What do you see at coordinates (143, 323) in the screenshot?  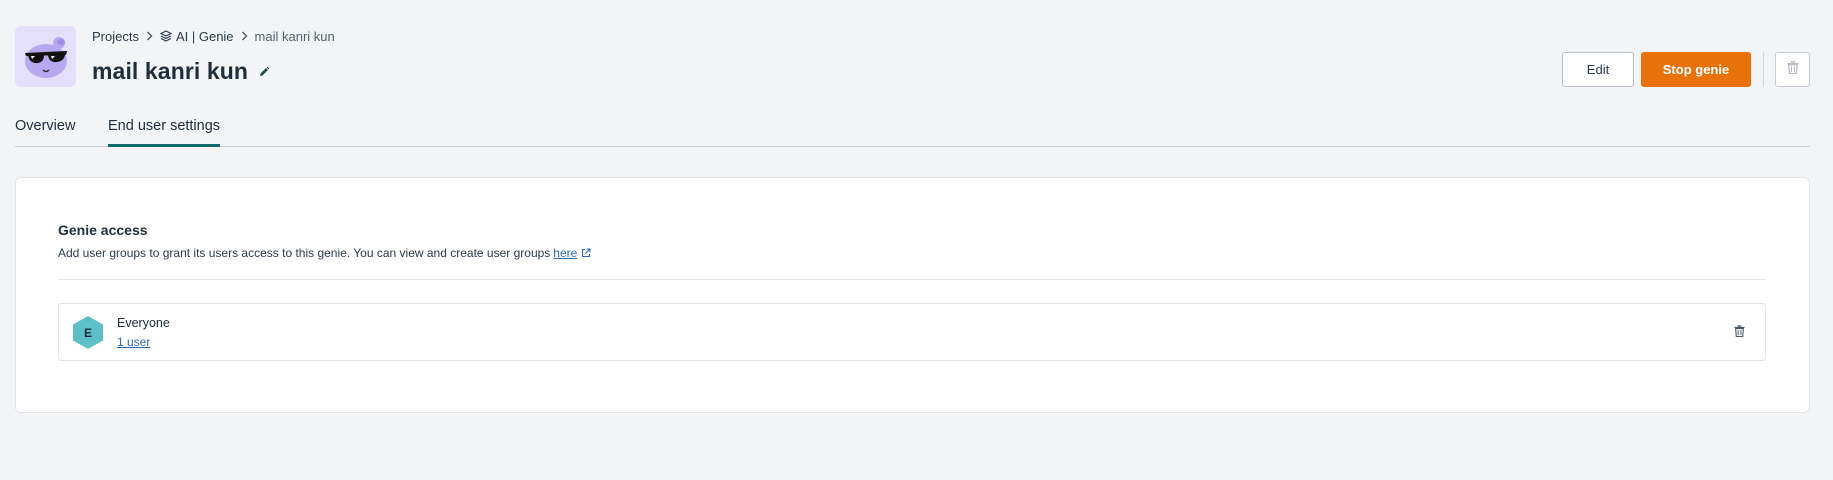 I see `group-name: Everyone` at bounding box center [143, 323].